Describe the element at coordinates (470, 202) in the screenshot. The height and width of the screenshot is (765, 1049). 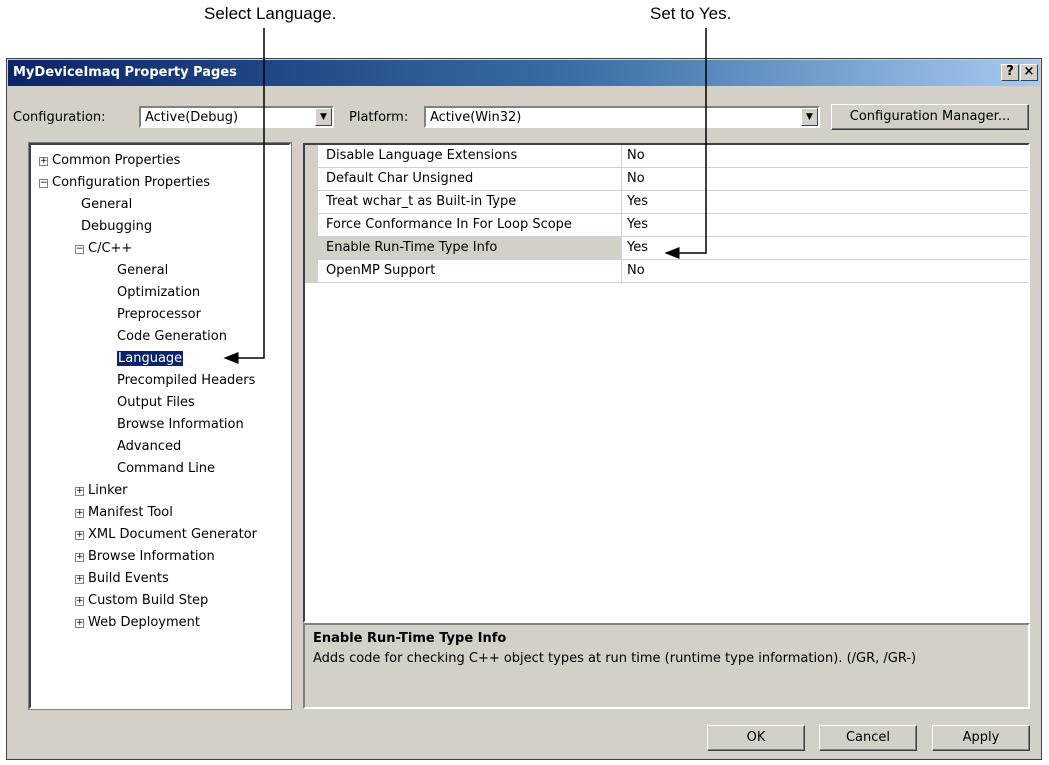
I see `property-name: Treat wchar_t as Built-in Type` at that location.